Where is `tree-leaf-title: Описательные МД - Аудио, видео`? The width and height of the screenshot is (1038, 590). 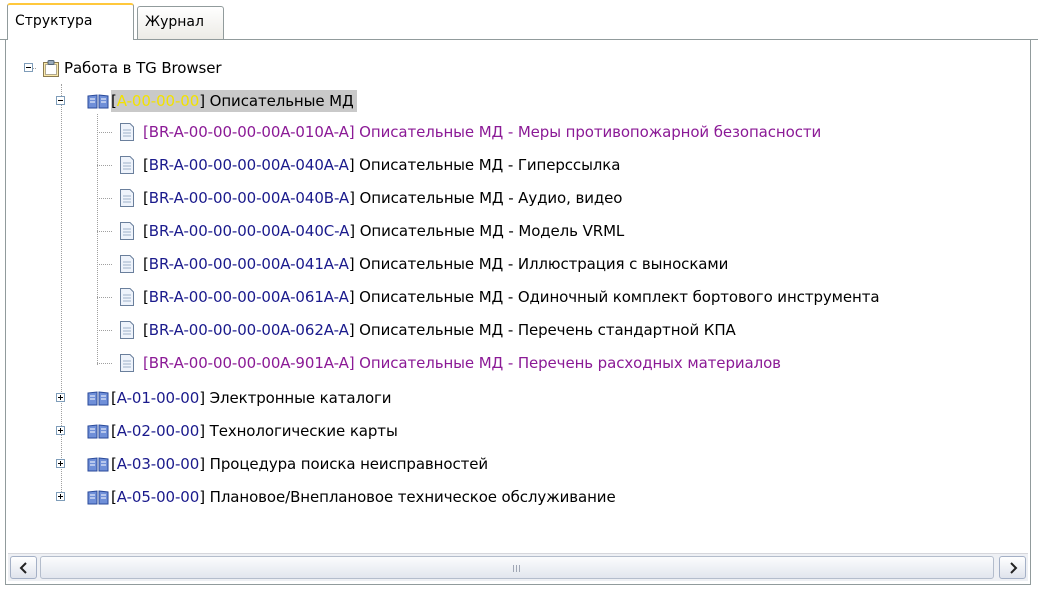
tree-leaf-title: Описательные МД - Аудио, видео is located at coordinates (488, 198).